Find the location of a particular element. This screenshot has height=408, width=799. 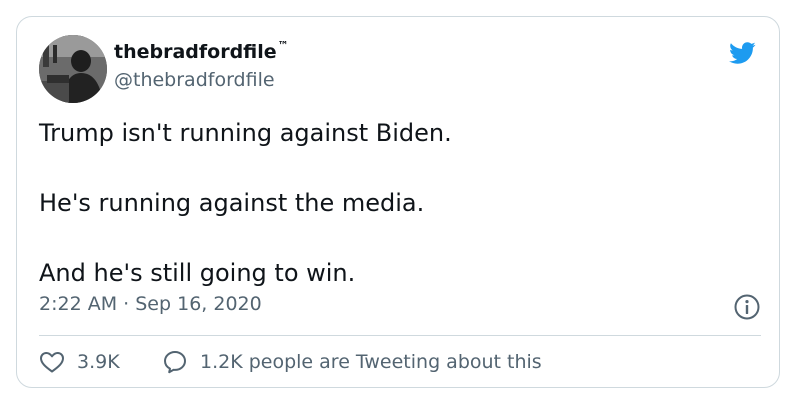

display-name-text: thebradfordfile is located at coordinates (195, 52).